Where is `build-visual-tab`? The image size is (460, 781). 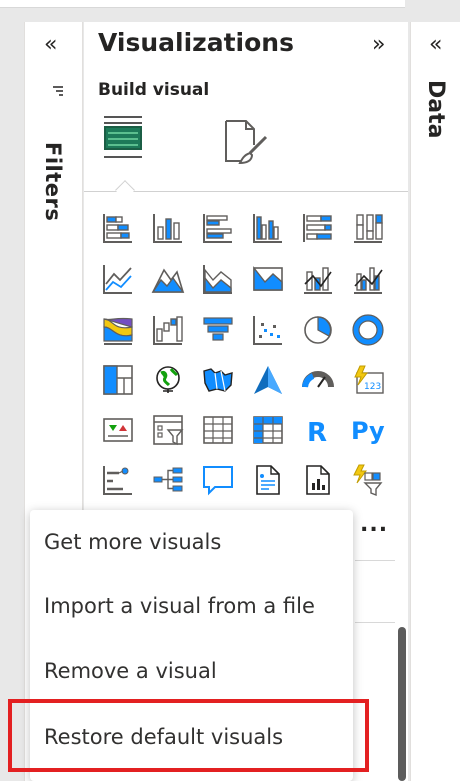
build-visual-tab is located at coordinates (127, 140).